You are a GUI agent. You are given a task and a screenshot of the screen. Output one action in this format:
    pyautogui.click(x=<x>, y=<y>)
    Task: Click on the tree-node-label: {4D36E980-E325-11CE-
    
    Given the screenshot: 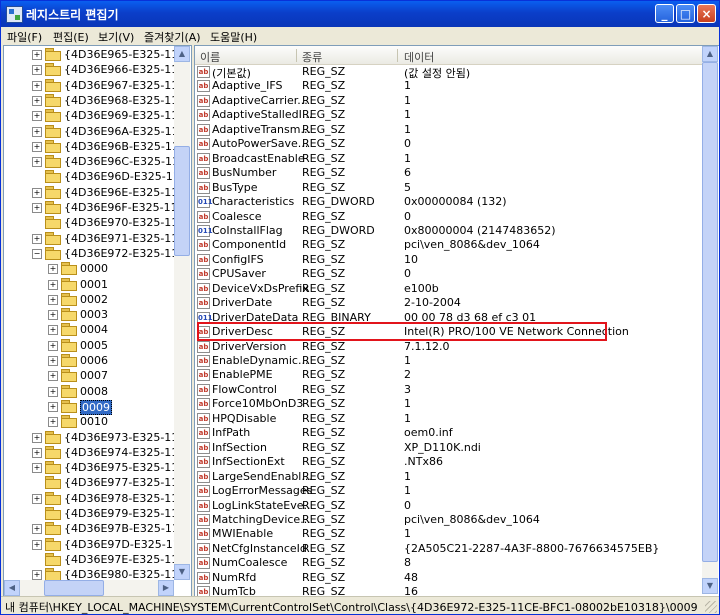 What is the action you would take?
    pyautogui.click(x=119, y=574)
    